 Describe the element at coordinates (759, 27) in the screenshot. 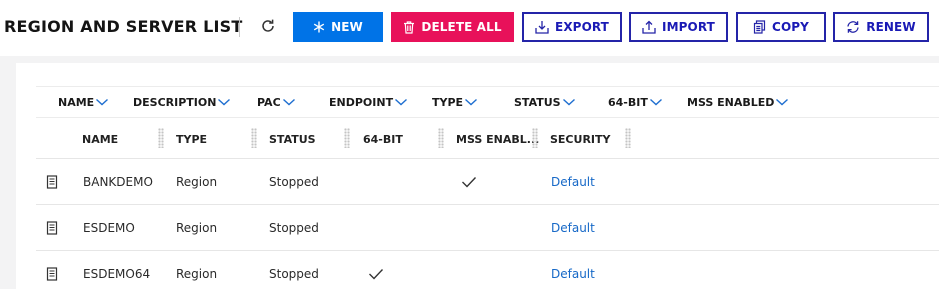

I see `copy-icon` at that location.